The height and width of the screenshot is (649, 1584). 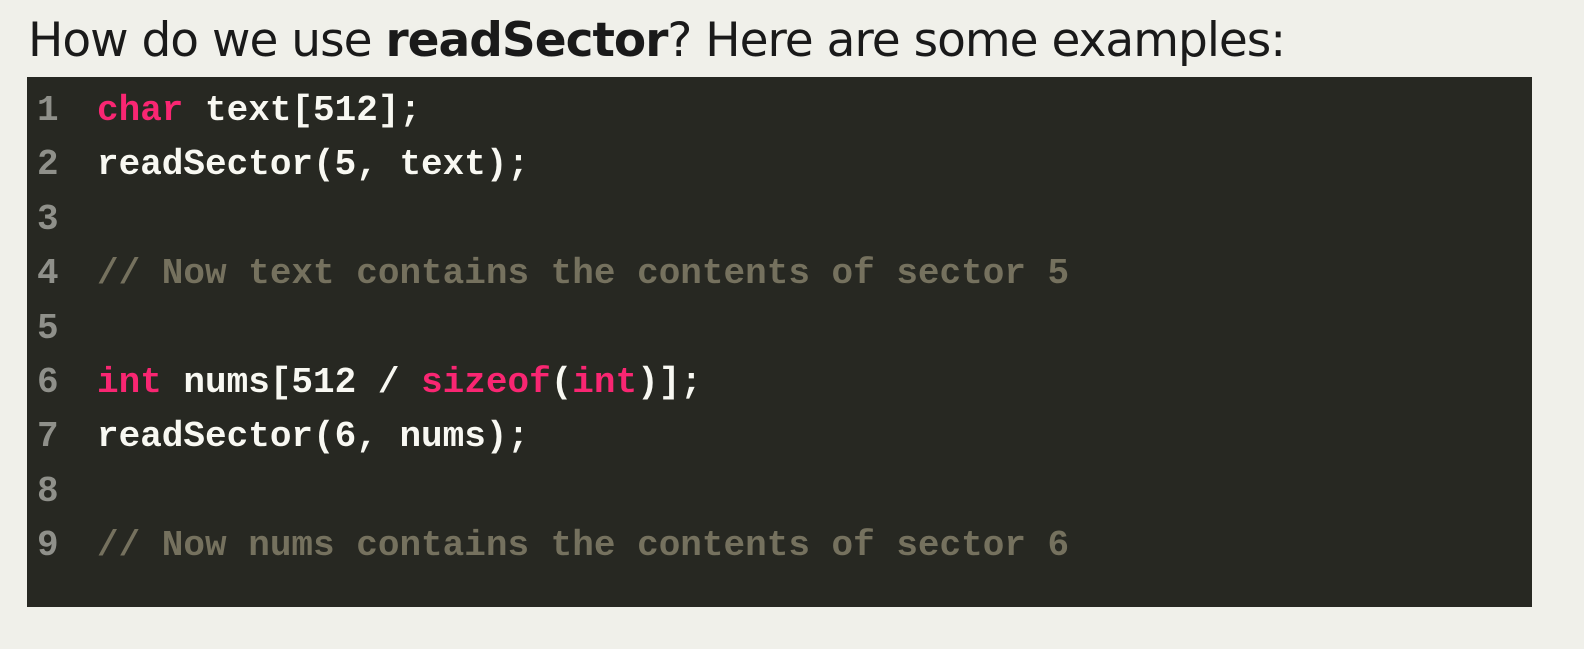 I want to click on code-token-plain: )];, so click(x=669, y=382).